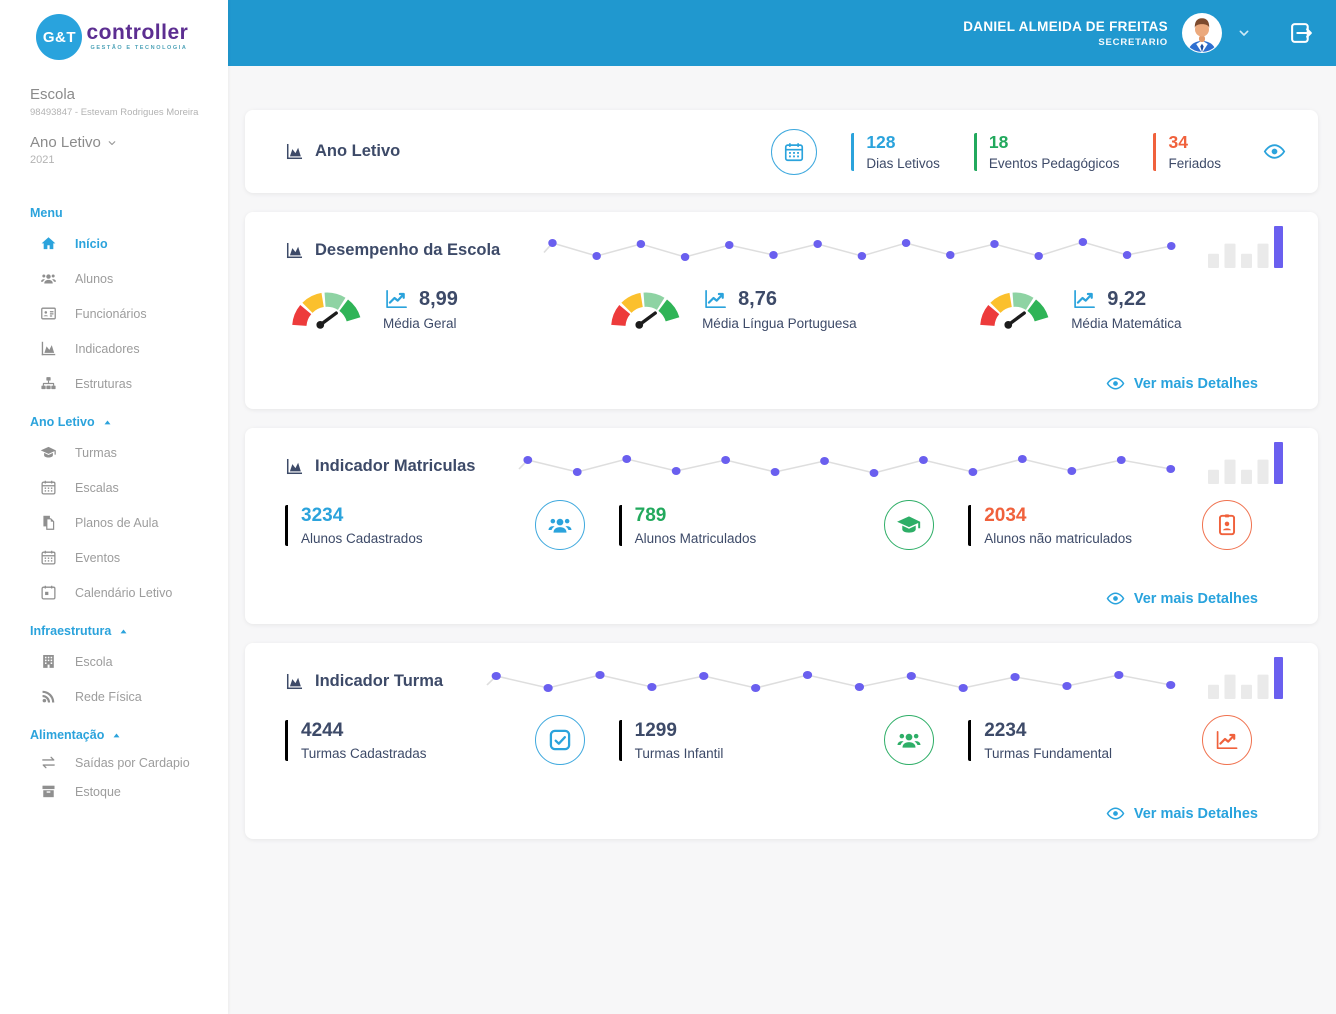 Image resolution: width=1336 pixels, height=1014 pixels. I want to click on brand-circle: G&T, so click(59, 37).